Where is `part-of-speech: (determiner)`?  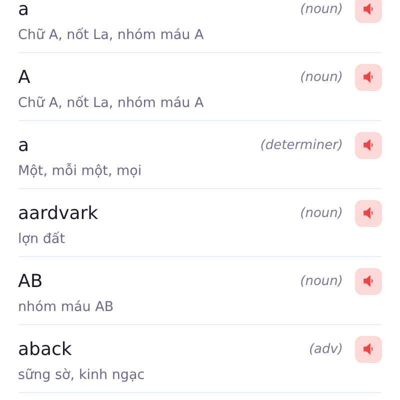 part-of-speech: (determiner) is located at coordinates (301, 145).